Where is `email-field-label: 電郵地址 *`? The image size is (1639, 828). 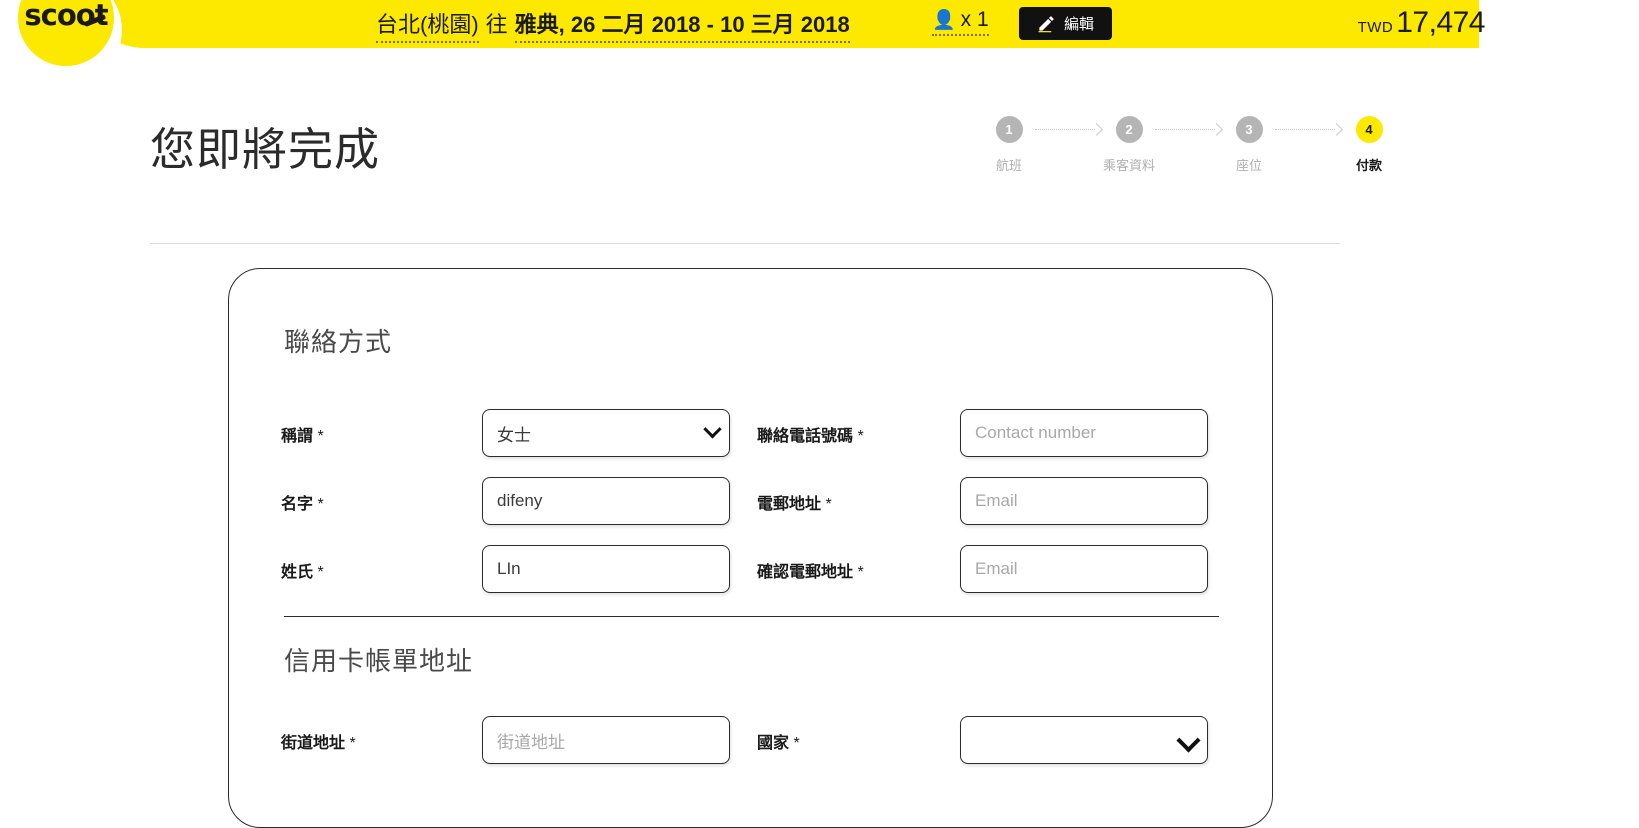
email-field-label: 電郵地址 * is located at coordinates (794, 502).